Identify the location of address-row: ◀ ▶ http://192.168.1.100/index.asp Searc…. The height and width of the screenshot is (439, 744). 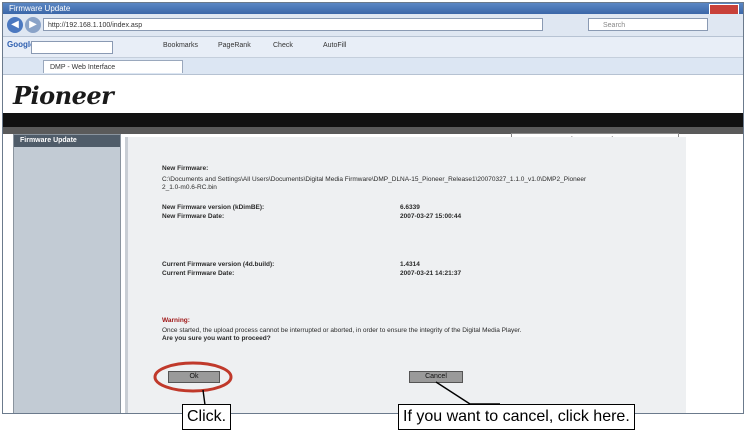
(373, 25).